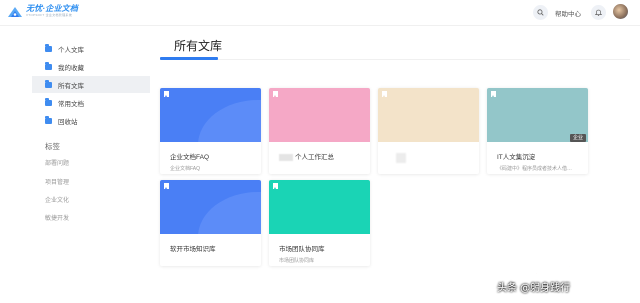 This screenshot has height=303, width=640. I want to click on help-center-link: 帮助中心, so click(568, 13).